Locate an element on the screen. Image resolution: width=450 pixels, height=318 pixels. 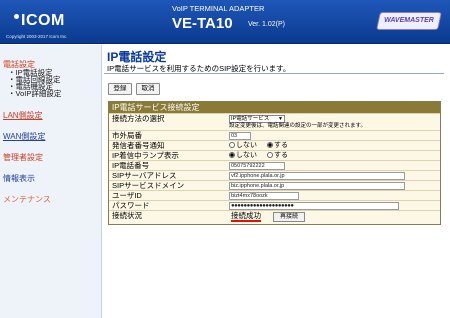
row-password: パスワード ●●●●●●●●●●●●●●●●●●●● is located at coordinates (274, 205).